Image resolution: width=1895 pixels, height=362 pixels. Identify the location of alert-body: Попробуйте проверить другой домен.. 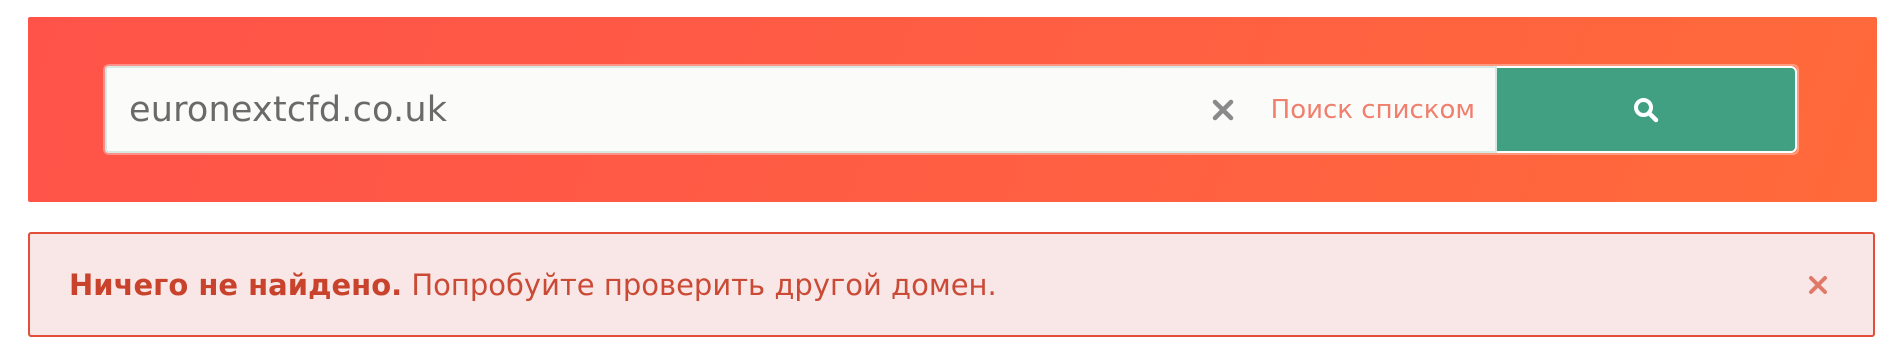
(699, 284).